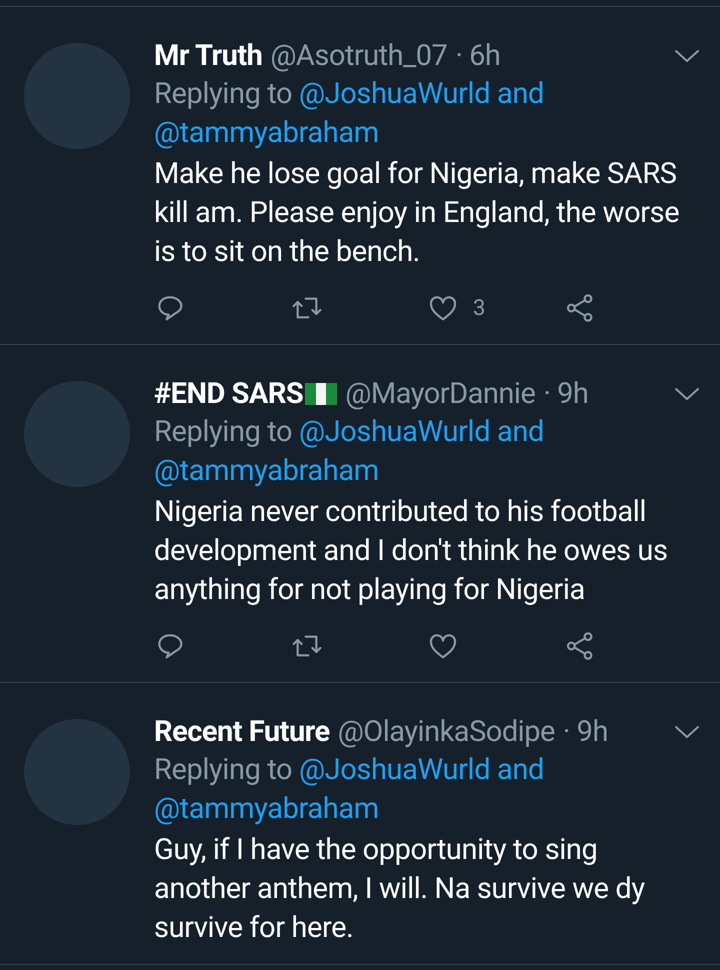 The height and width of the screenshot is (970, 720). I want to click on user-handle: @MayorDannie, so click(440, 394).